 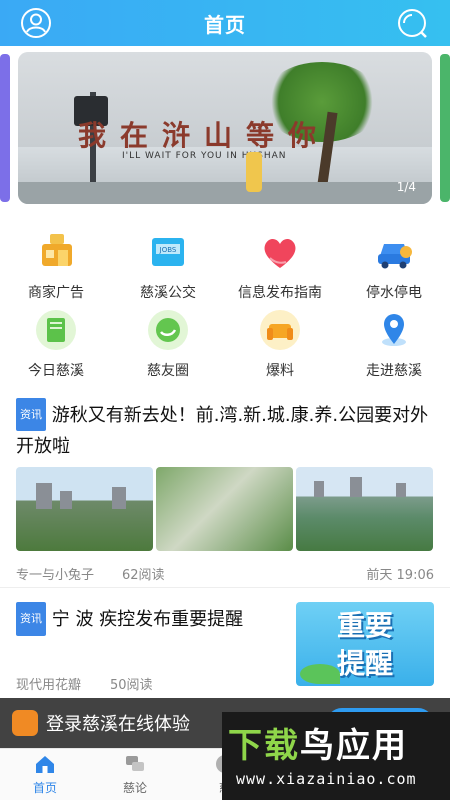 I want to click on menu-item-explore: 走进慈溪, so click(x=394, y=345).